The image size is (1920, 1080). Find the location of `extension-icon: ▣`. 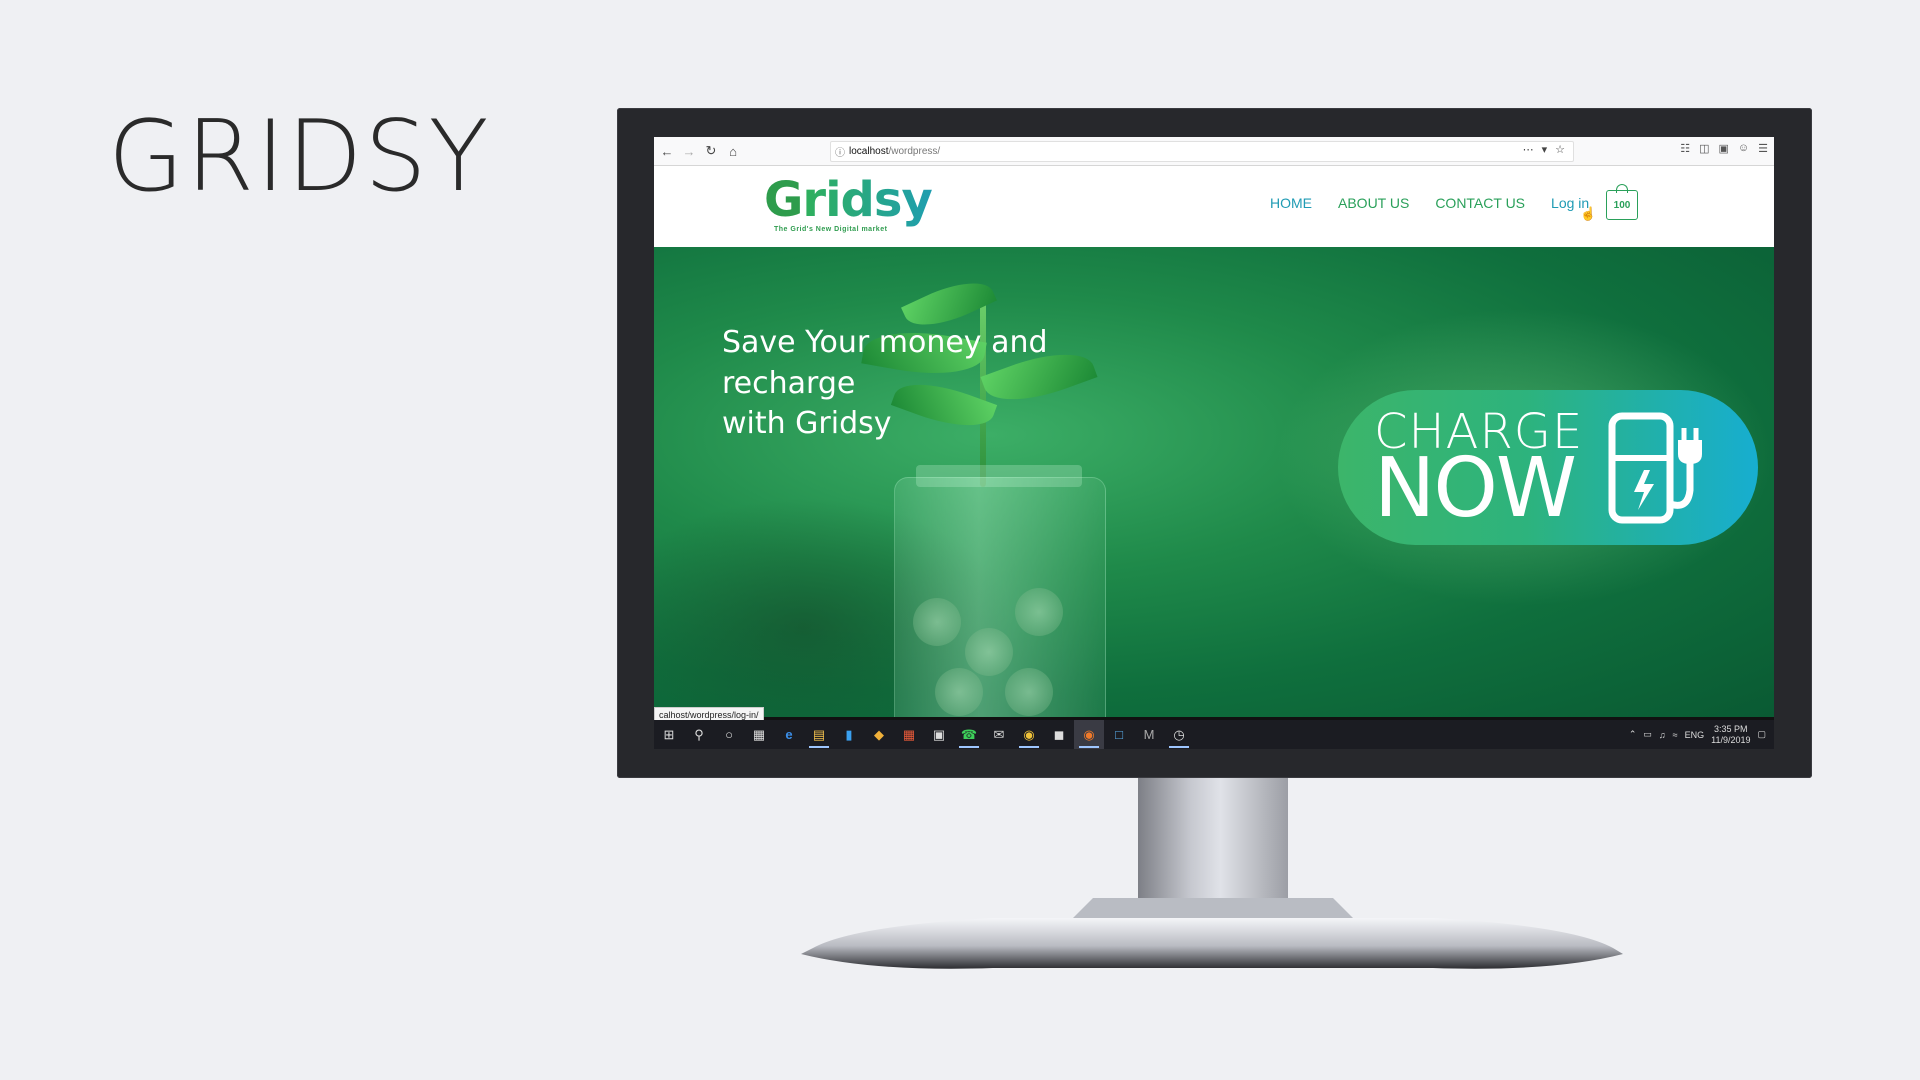

extension-icon: ▣ is located at coordinates (1723, 148).